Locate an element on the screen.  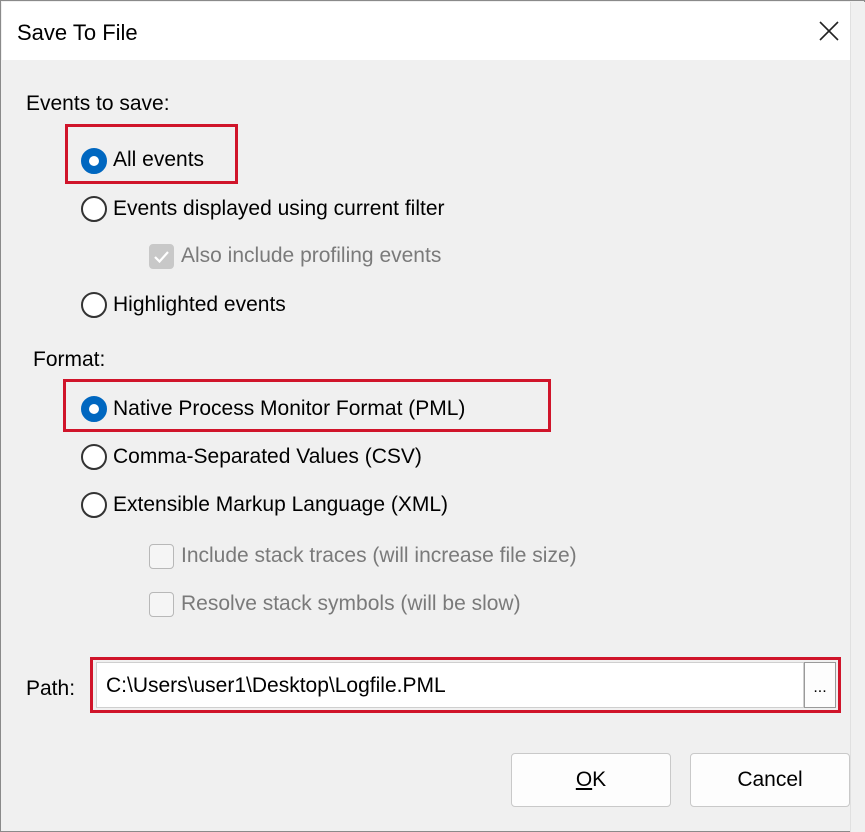
radio-format-csv-label: Comma-Separated Values (CSV) is located at coordinates (267, 457).